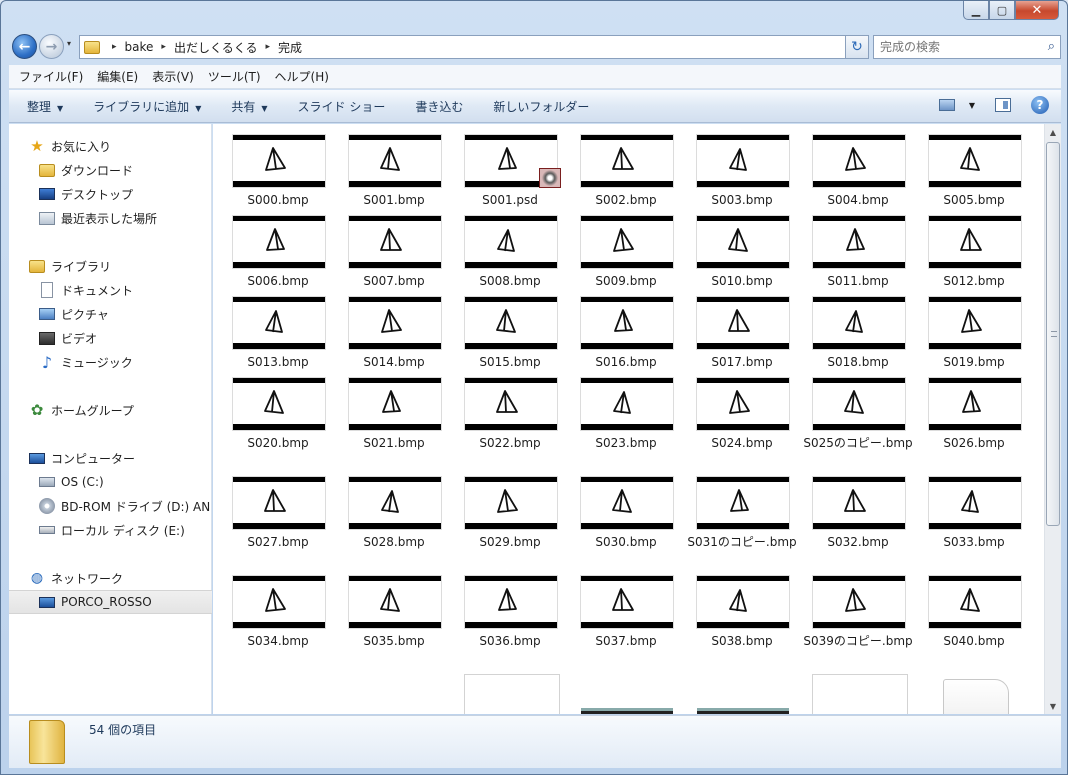 The image size is (1068, 775). I want to click on file-thumbnail, so click(279, 161).